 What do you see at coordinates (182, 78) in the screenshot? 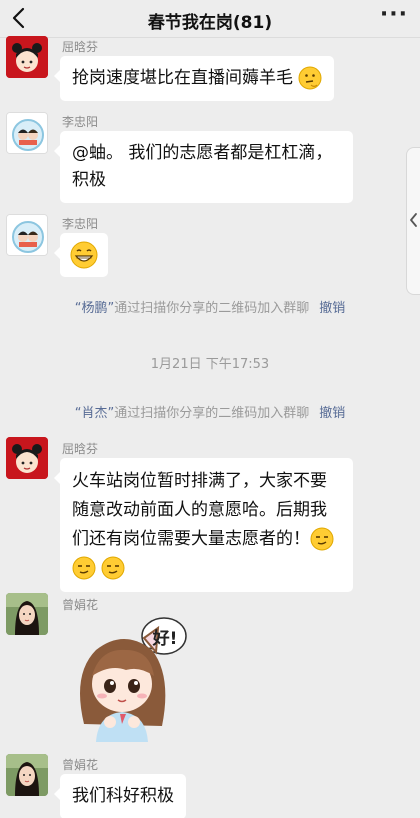
I see `message-text: 抢岗速度堪比在直播间薅羊毛` at bounding box center [182, 78].